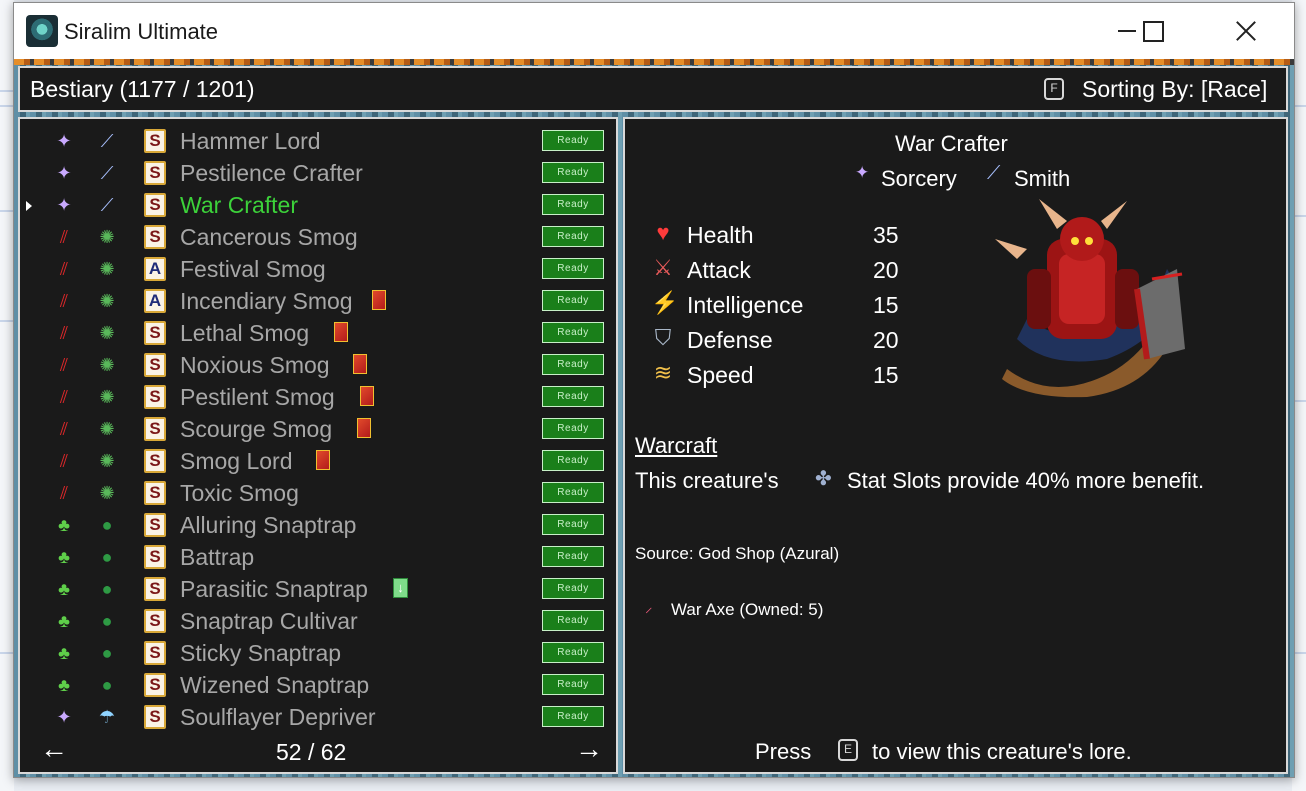 Image resolution: width=1306 pixels, height=791 pixels. I want to click on list-item: ♣ ● S Battrap Ready, so click(320, 557).